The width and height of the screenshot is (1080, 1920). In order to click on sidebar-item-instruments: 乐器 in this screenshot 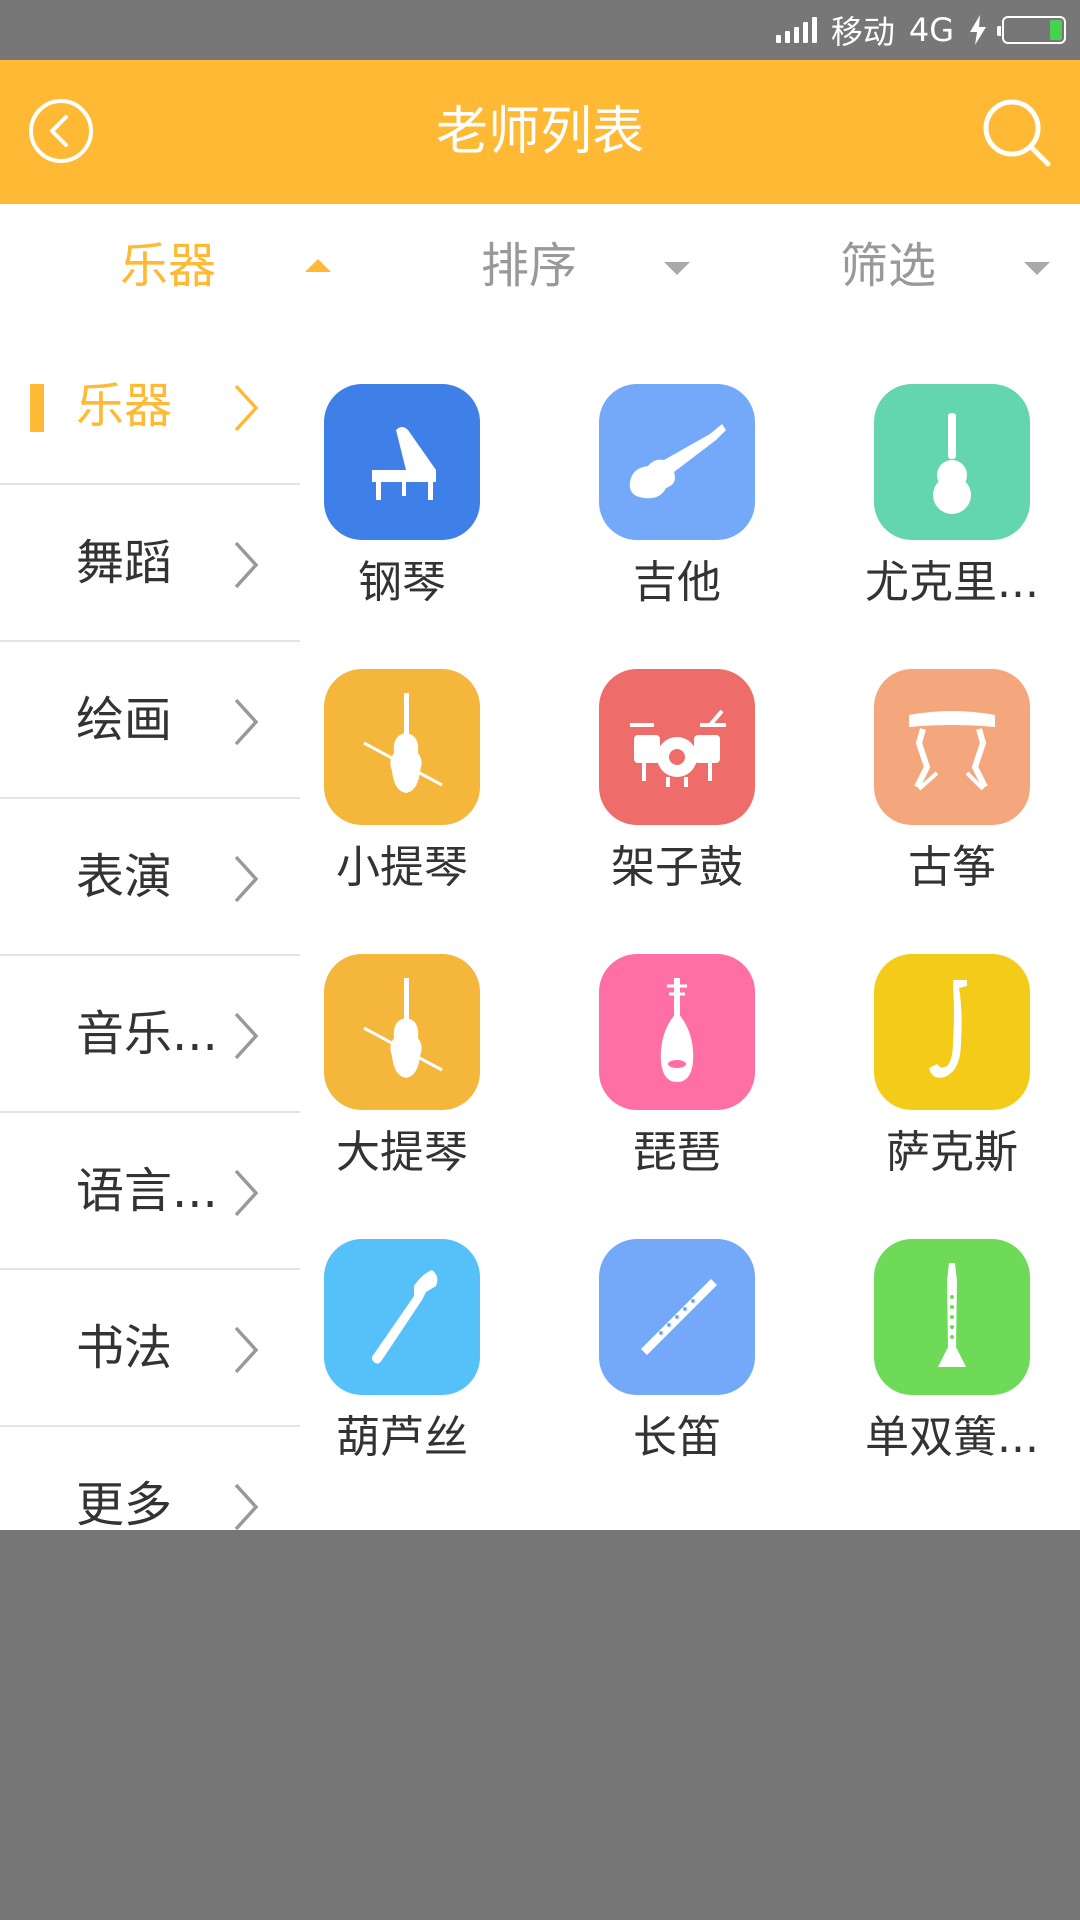, I will do `click(150, 406)`.